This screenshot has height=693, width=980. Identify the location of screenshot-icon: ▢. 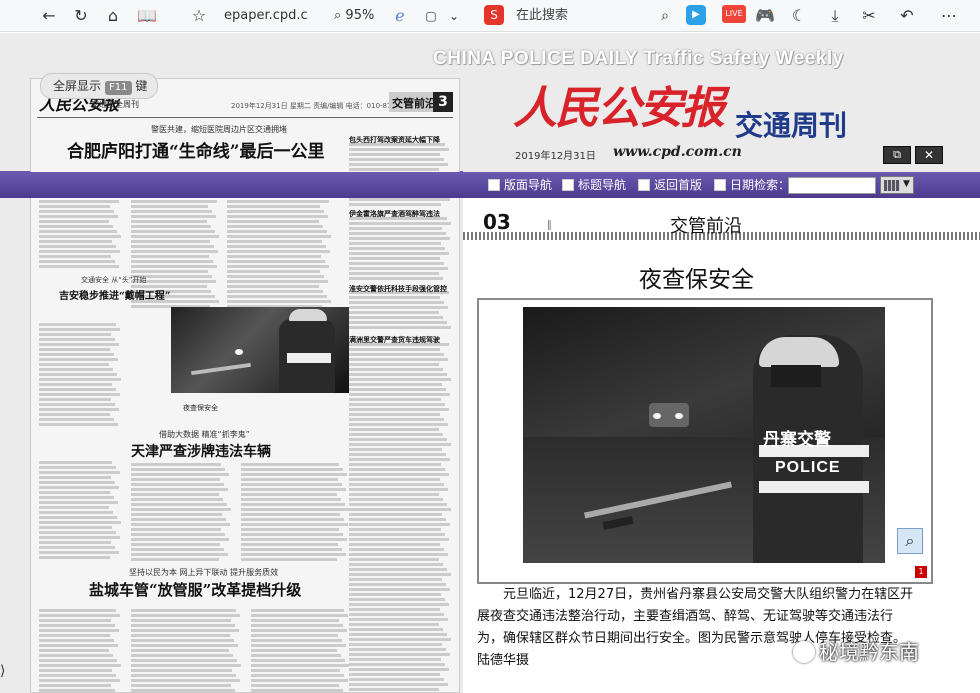
(431, 16).